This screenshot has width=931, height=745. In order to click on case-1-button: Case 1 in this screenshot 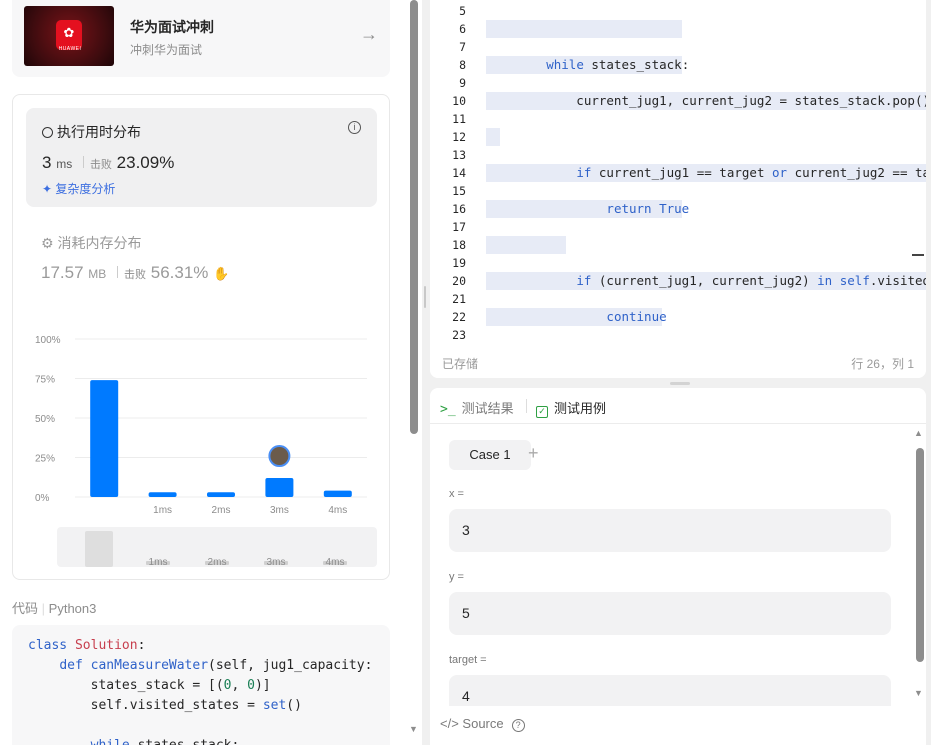, I will do `click(490, 455)`.